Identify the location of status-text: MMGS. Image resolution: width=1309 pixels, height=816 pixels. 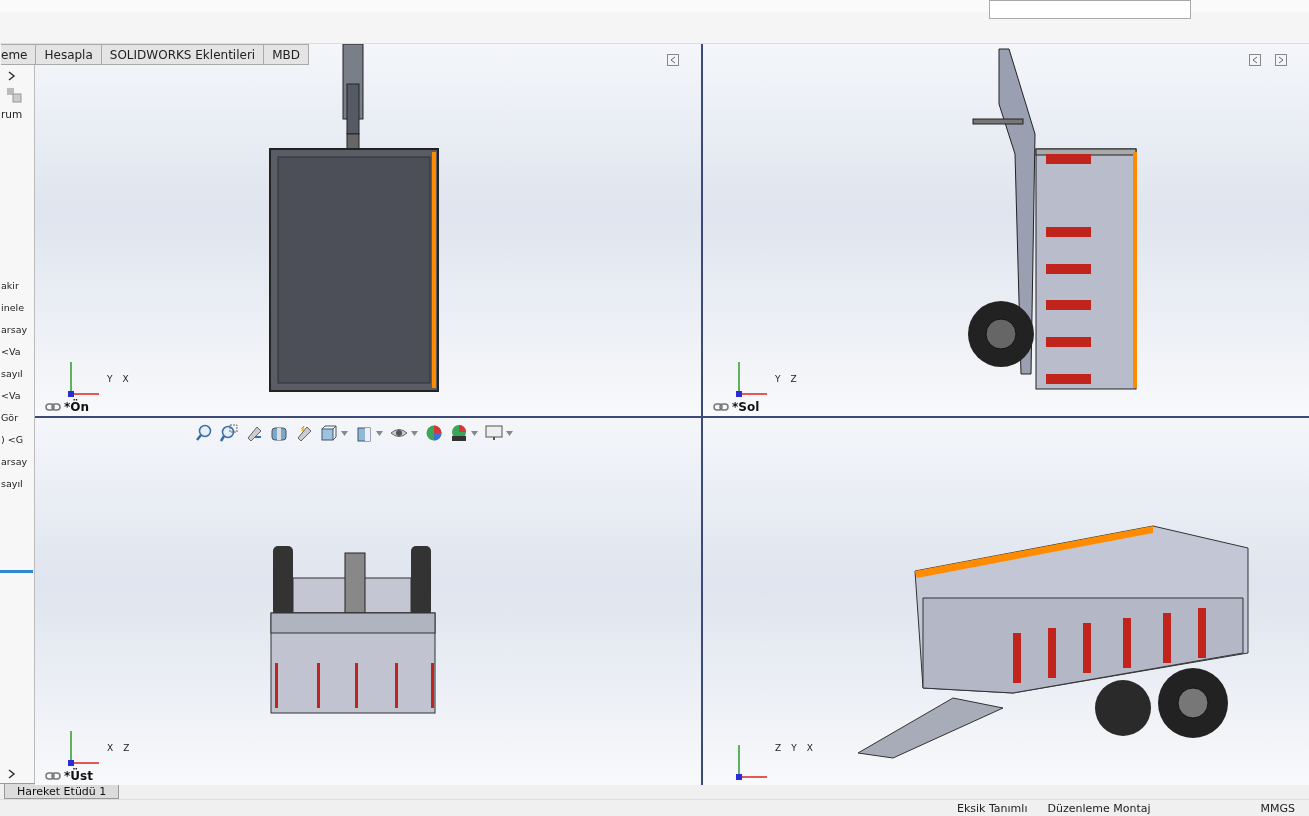
(1277, 808).